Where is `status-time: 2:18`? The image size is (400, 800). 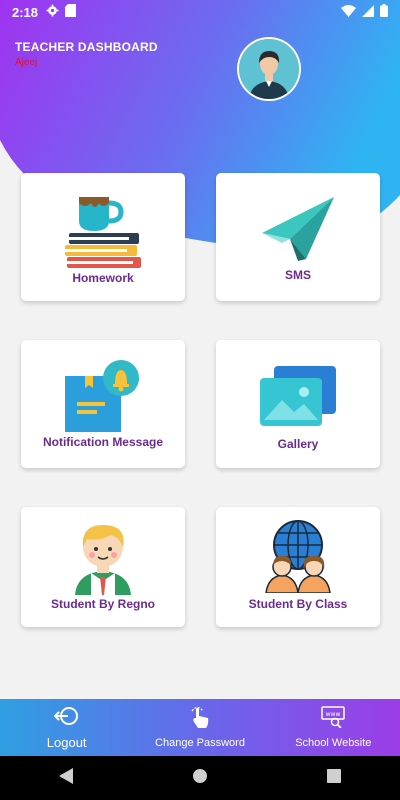
status-time: 2:18 is located at coordinates (25, 12).